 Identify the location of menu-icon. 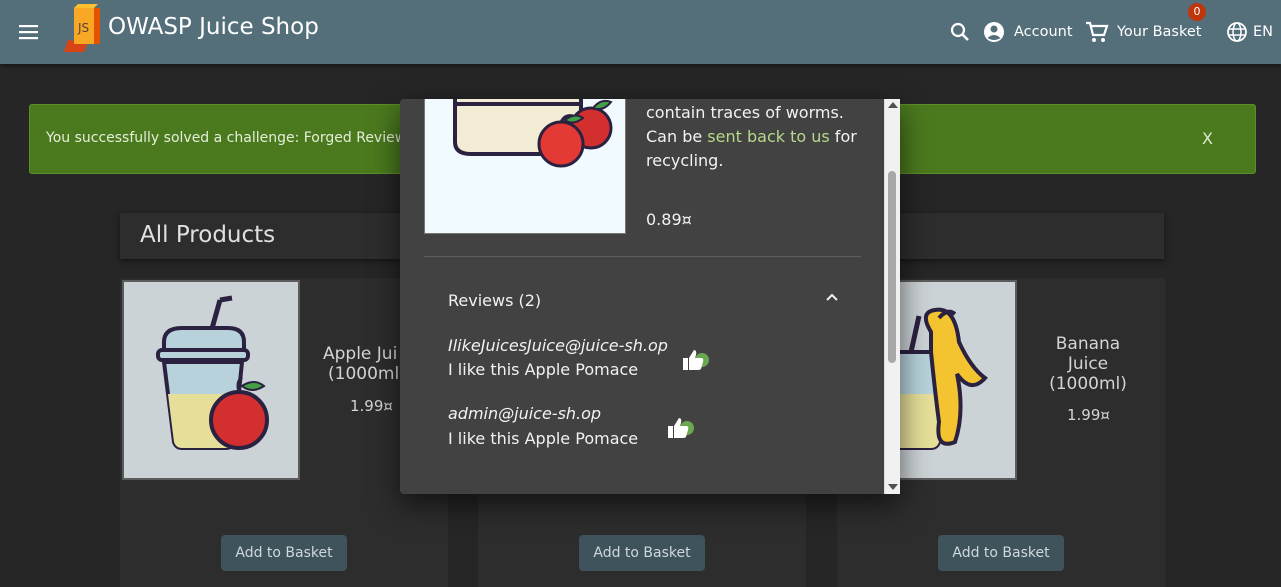
(28, 32).